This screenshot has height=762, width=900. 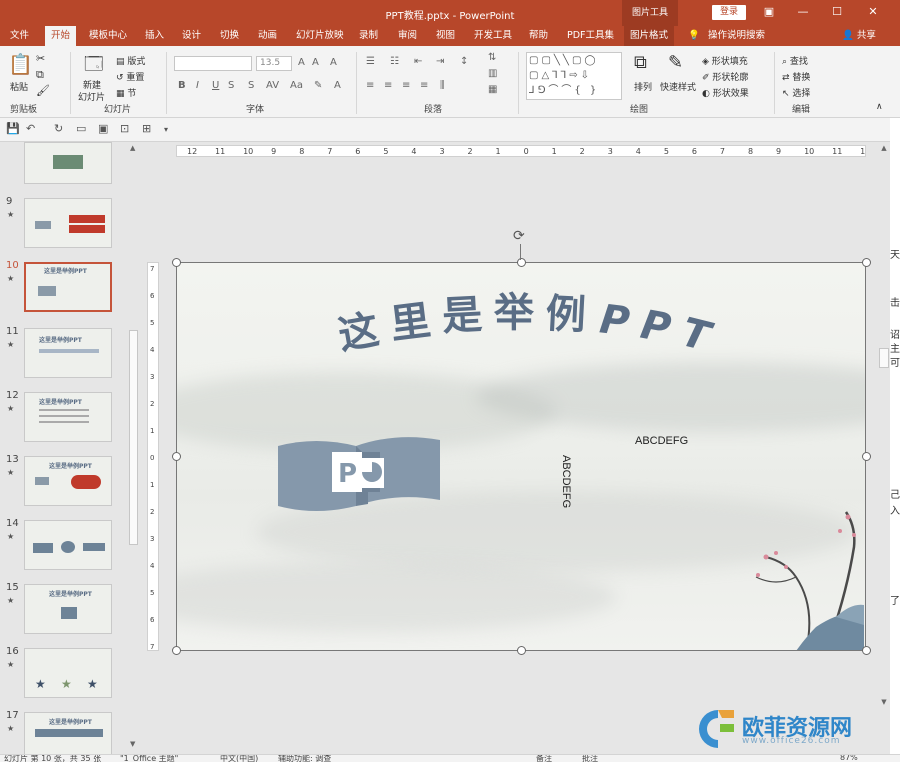 What do you see at coordinates (229, 36) in the screenshot?
I see `tab-transitions: 切换` at bounding box center [229, 36].